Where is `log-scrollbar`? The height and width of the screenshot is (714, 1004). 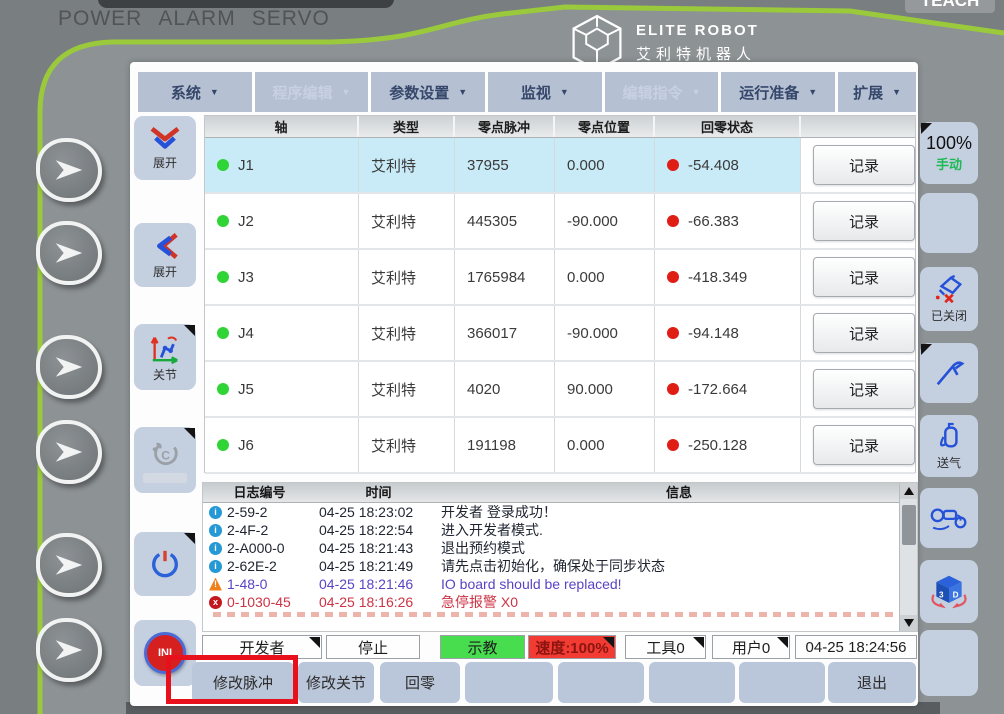 log-scrollbar is located at coordinates (908, 557).